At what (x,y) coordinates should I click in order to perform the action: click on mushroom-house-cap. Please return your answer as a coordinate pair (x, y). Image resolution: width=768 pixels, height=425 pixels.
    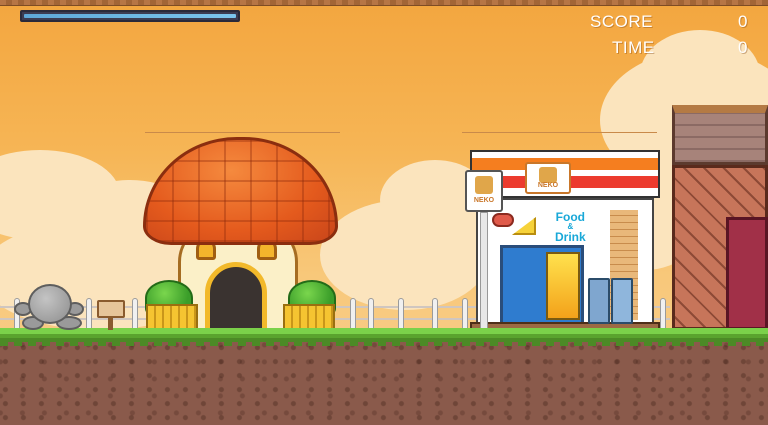
    Looking at the image, I should click on (240, 191).